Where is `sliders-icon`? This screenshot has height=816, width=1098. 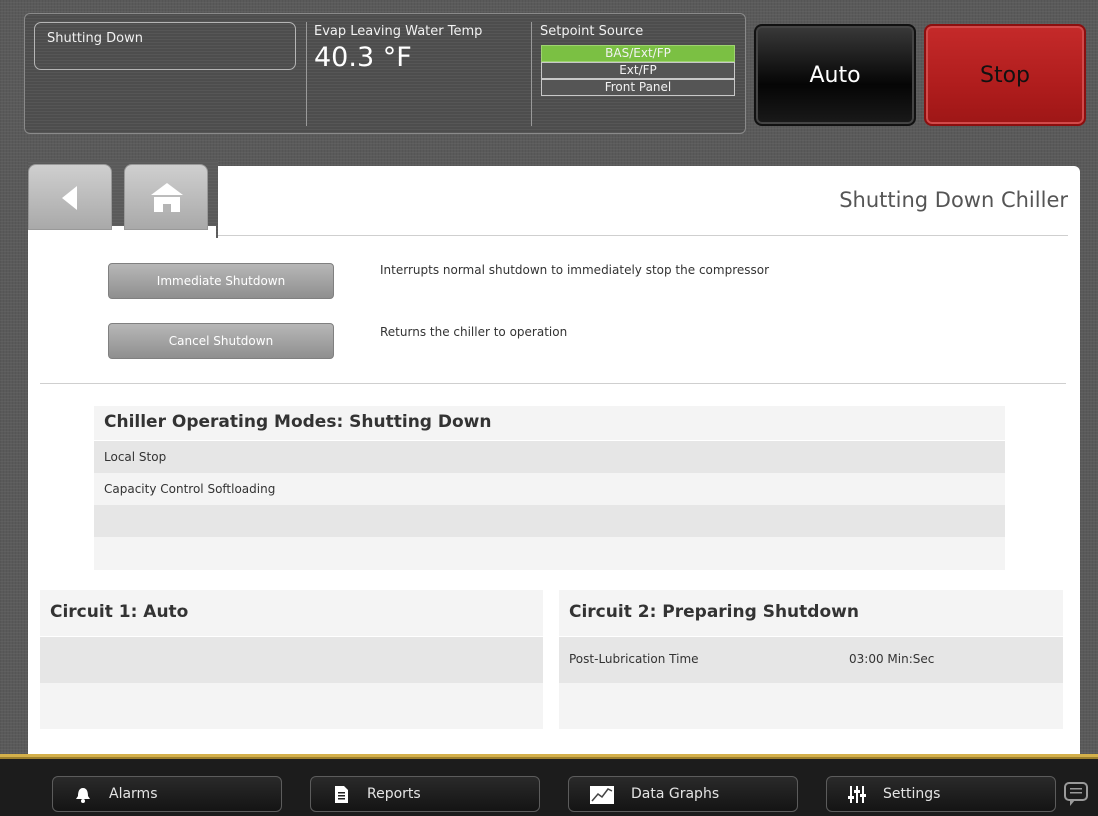
sliders-icon is located at coordinates (857, 794).